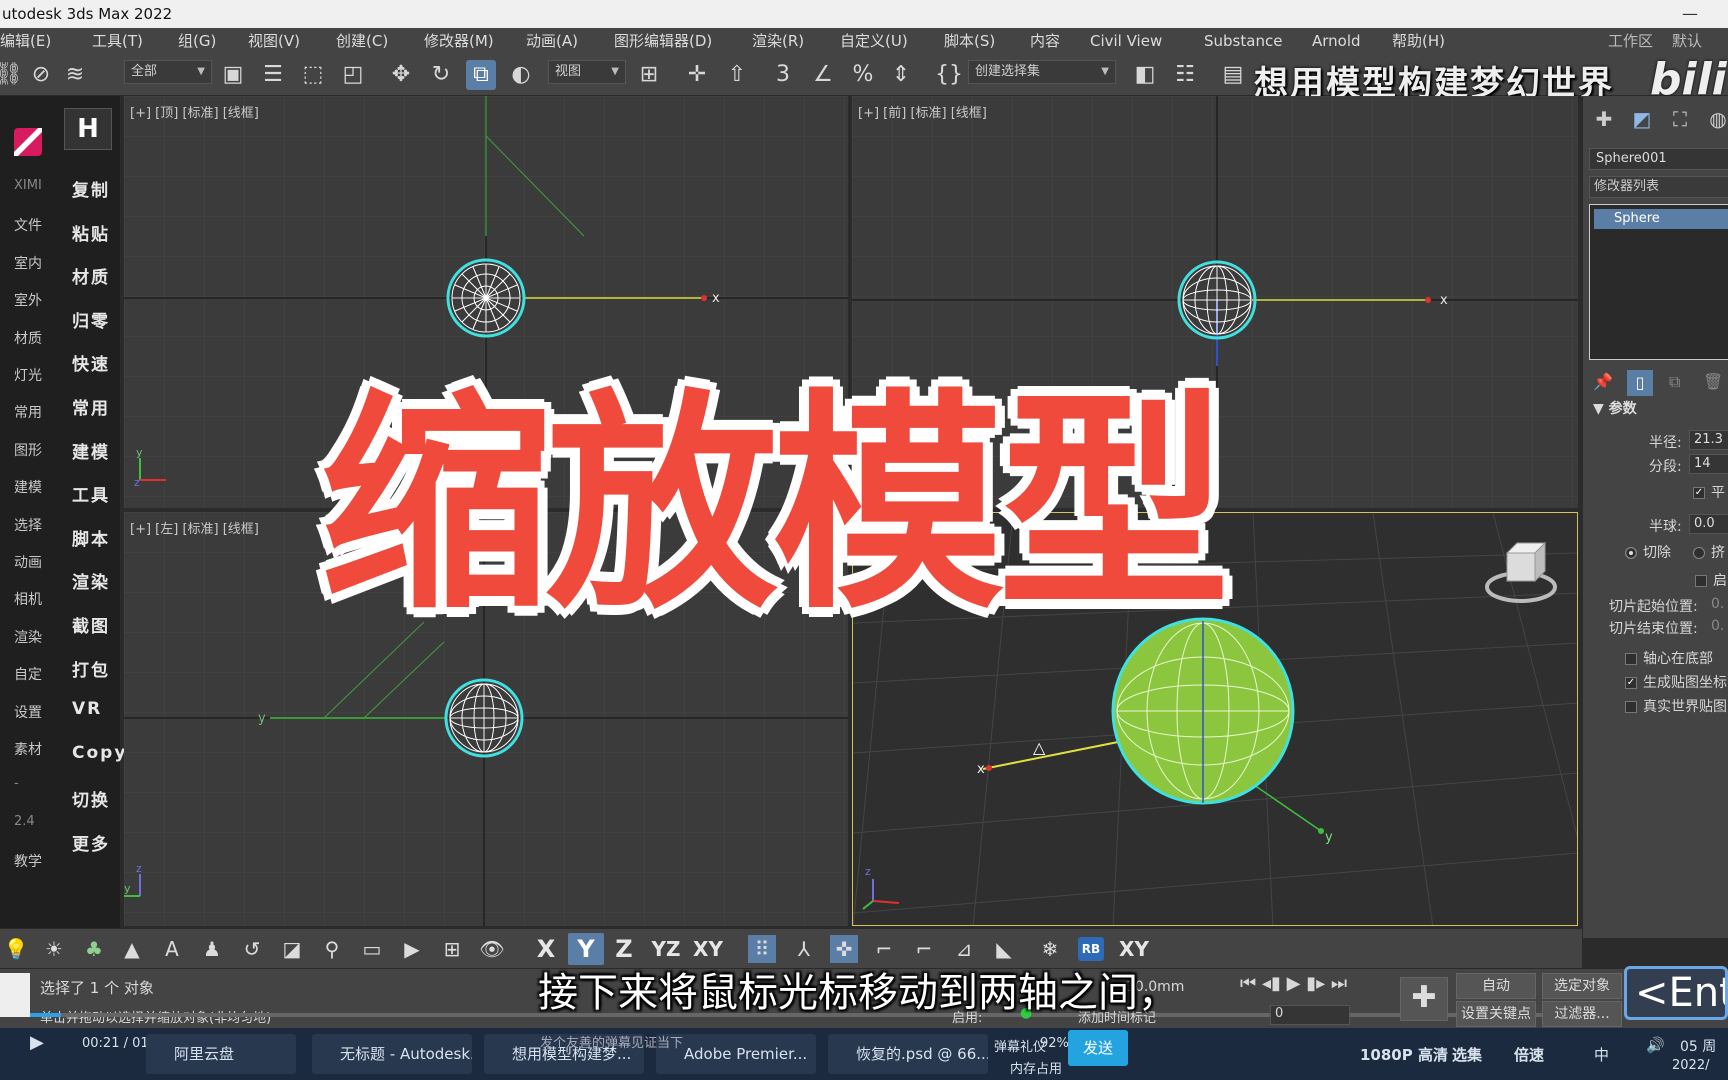 The width and height of the screenshot is (1728, 1080). Describe the element at coordinates (25, 41) in the screenshot. I see `menu-item: 编辑(E)` at that location.